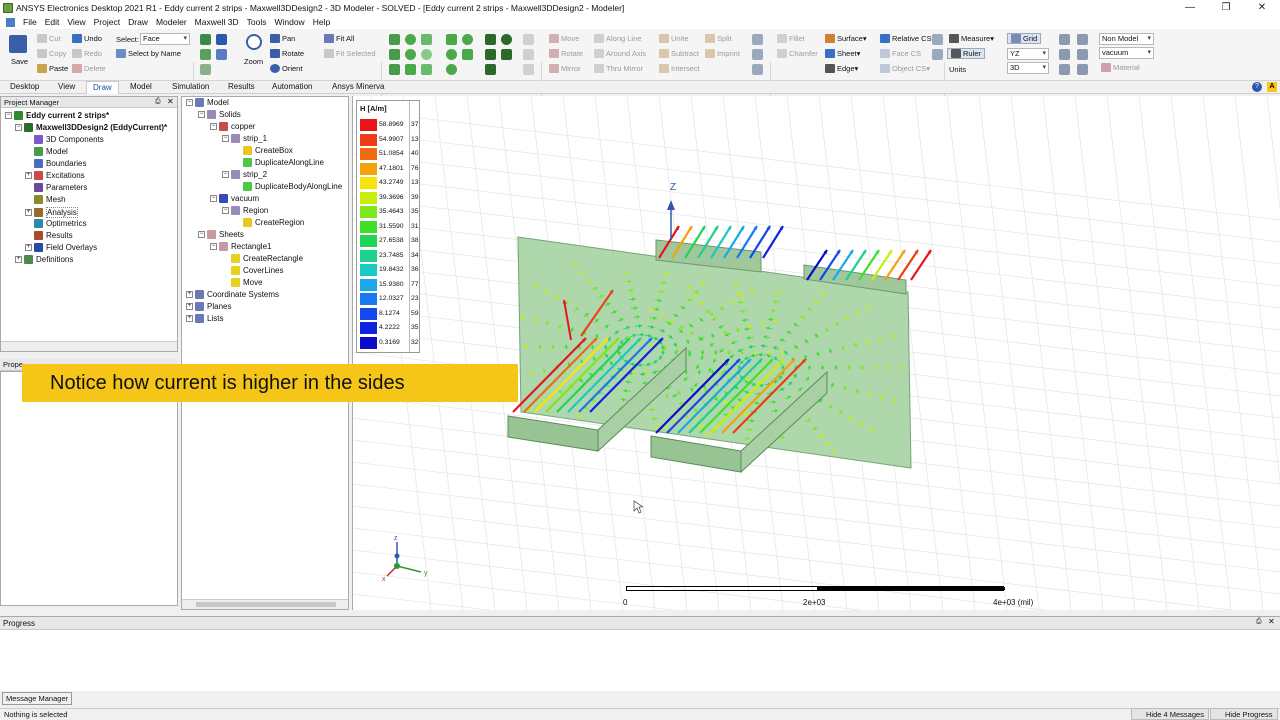 This screenshot has height=720, width=1280. What do you see at coordinates (426, 39) in the screenshot?
I see `cone-icon` at bounding box center [426, 39].